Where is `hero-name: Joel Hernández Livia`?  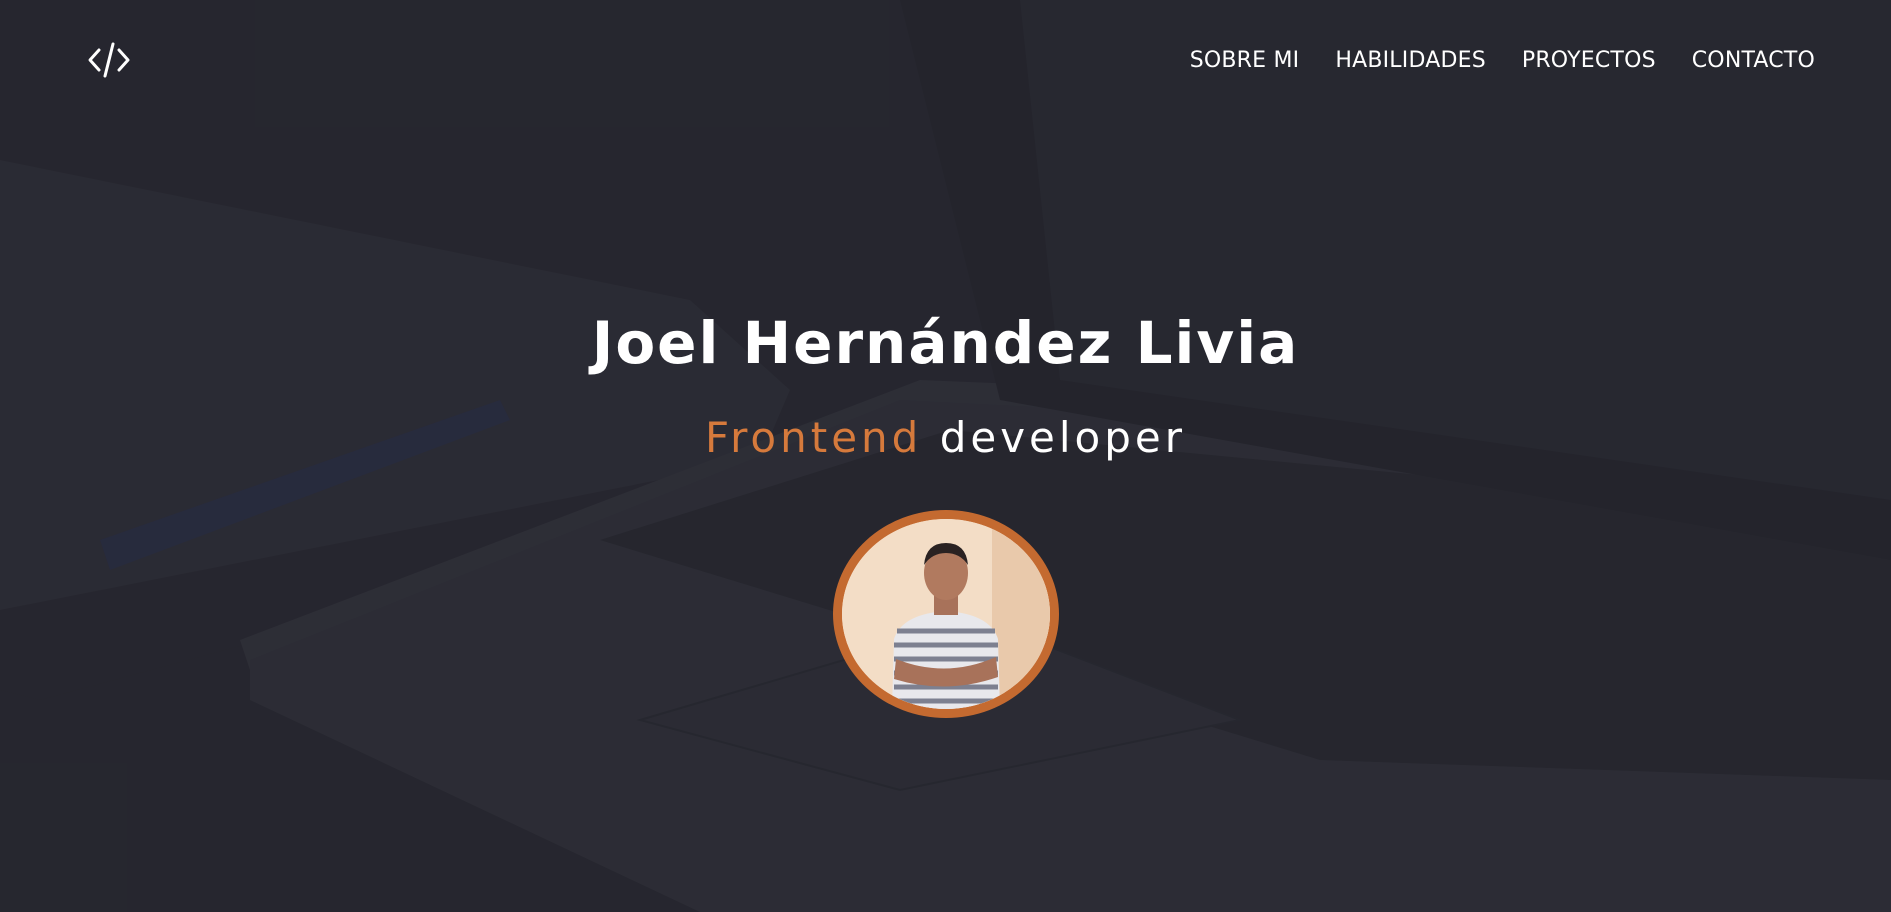
hero-name: Joel Hernández Livia is located at coordinates (945, 343).